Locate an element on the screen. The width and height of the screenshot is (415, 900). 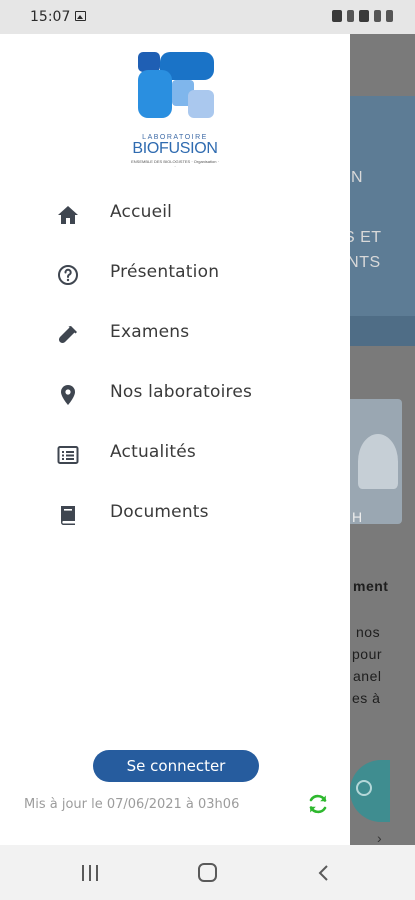
background-paragraph-line-3: anel is located at coordinates (367, 676).